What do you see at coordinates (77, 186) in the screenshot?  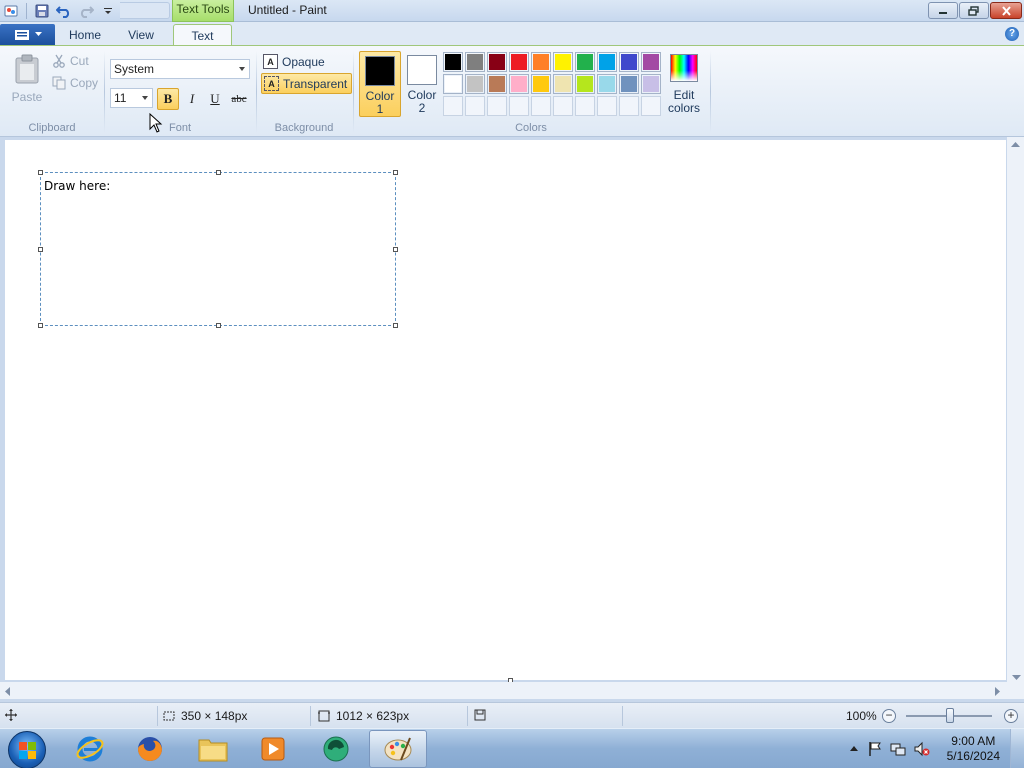 I see `text-box-content: Draw here:` at bounding box center [77, 186].